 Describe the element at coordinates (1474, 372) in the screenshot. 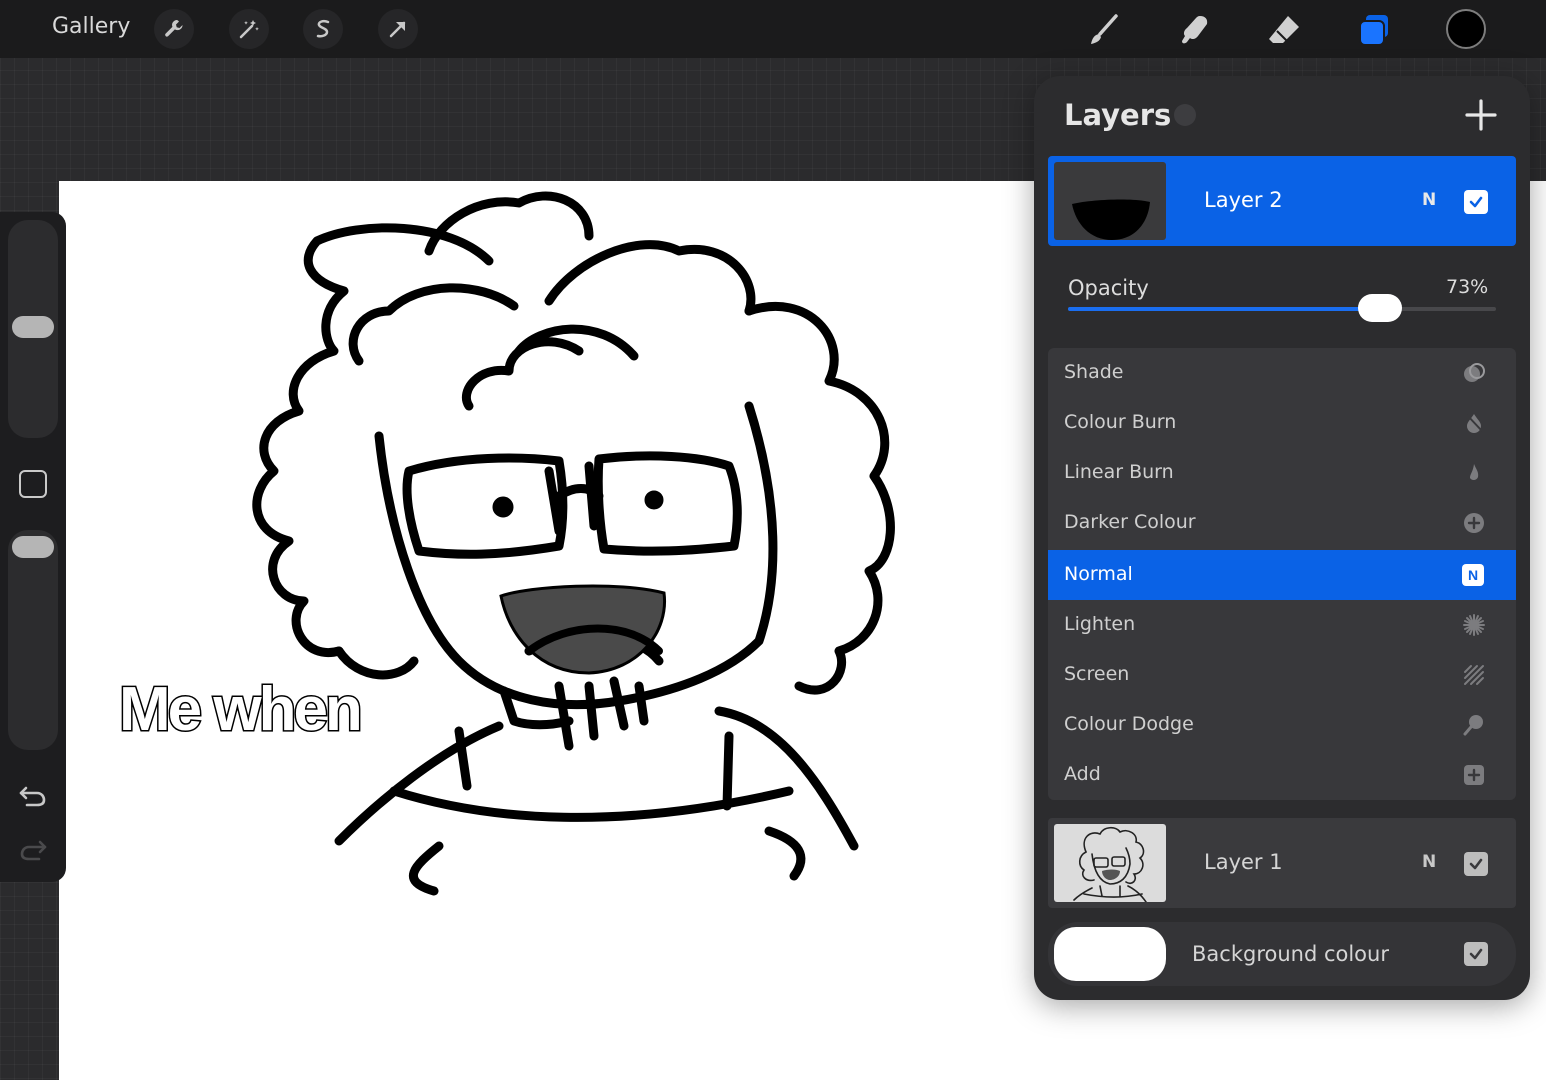

I see `shade-icon` at that location.